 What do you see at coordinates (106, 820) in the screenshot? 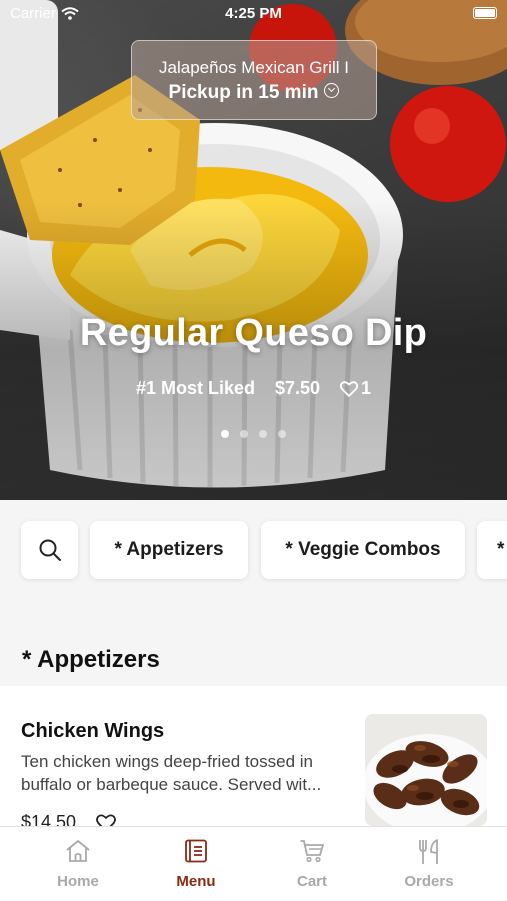
I see `heart-outline-icon` at bounding box center [106, 820].